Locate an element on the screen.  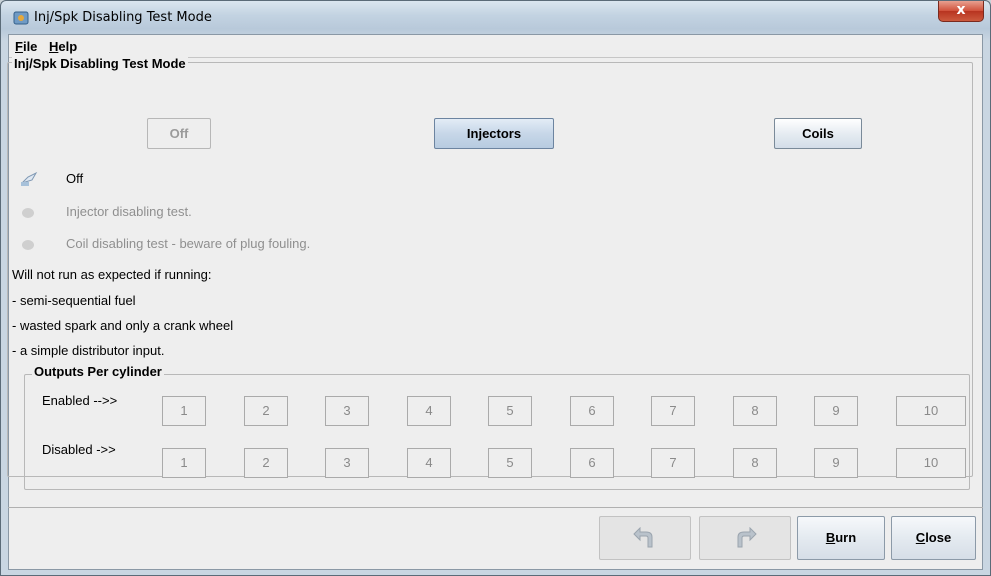
enabled-cylinder-4: 4 is located at coordinates (429, 411).